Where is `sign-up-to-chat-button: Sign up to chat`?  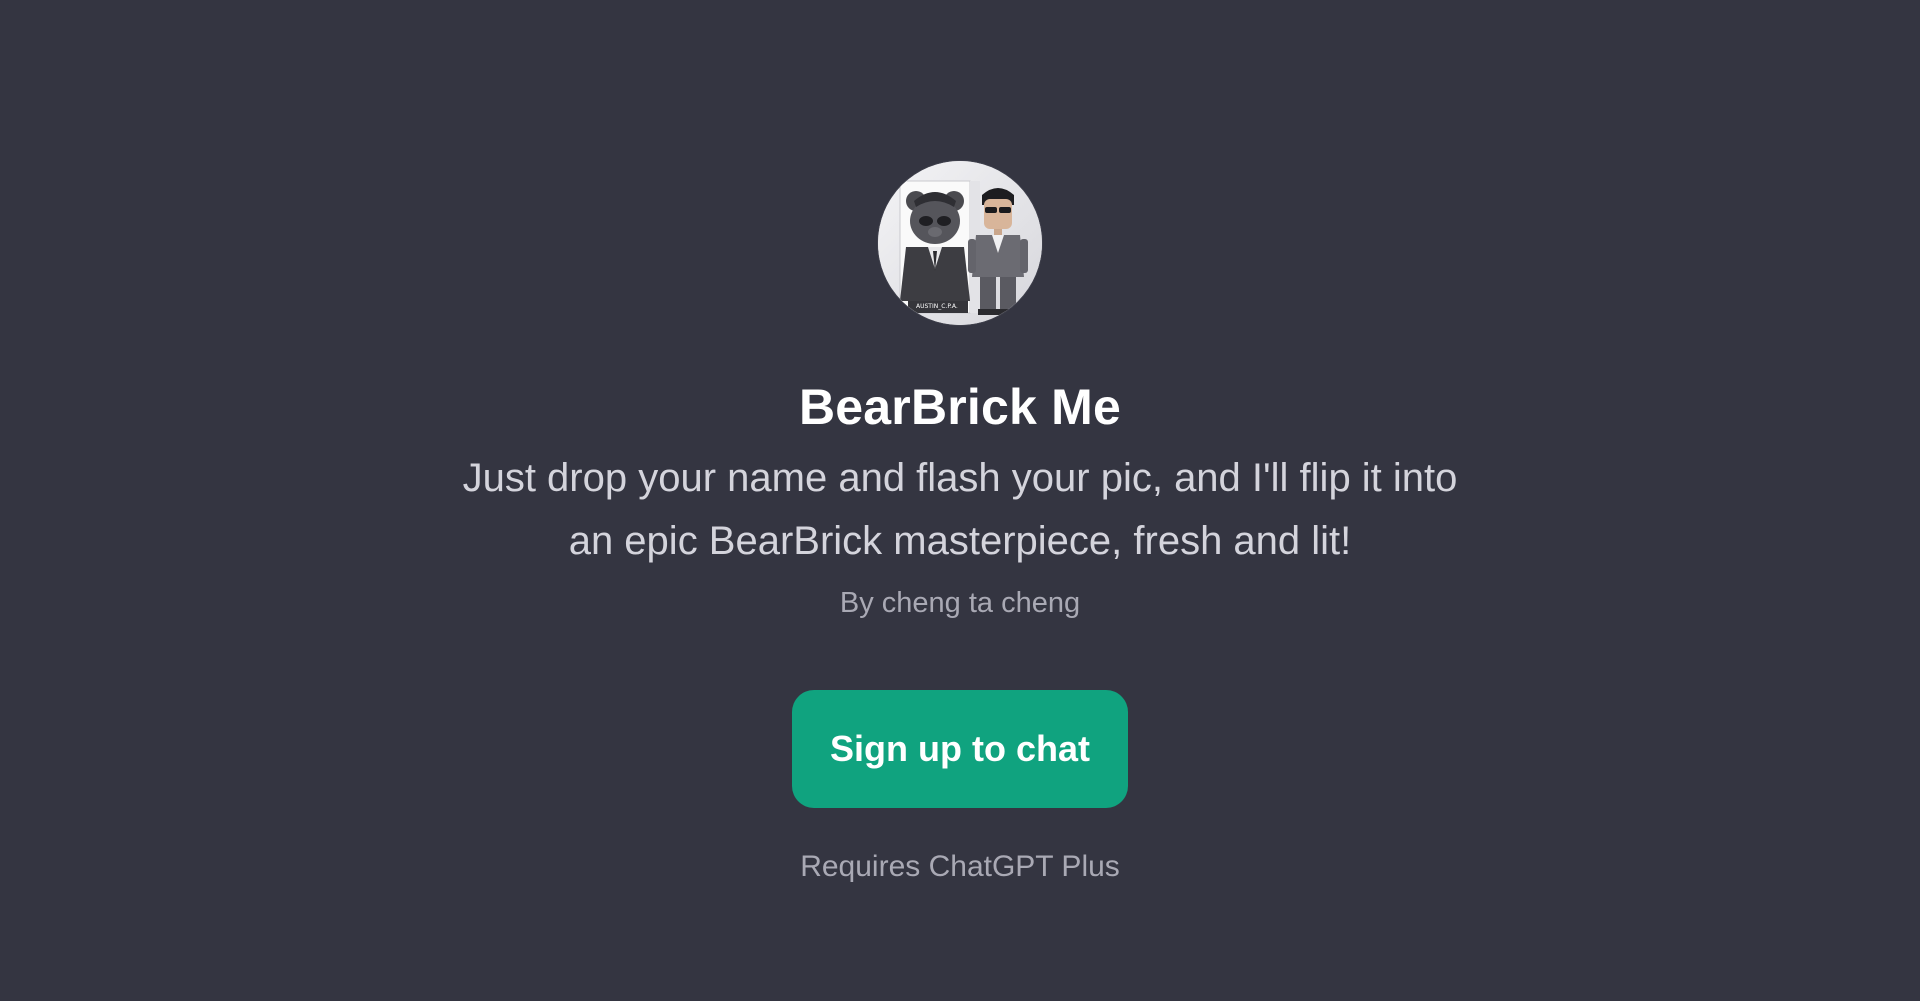
sign-up-to-chat-button: Sign up to chat is located at coordinates (960, 749).